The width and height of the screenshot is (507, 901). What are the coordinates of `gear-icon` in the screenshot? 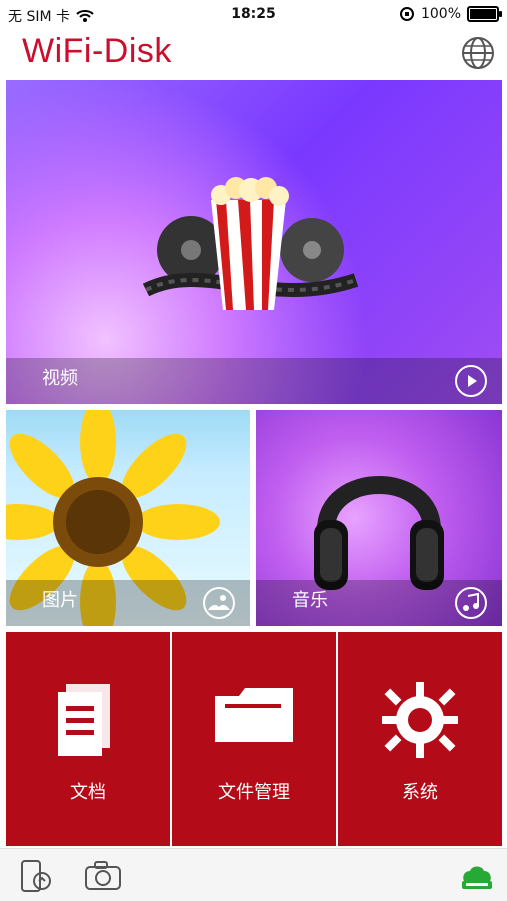 It's located at (420, 720).